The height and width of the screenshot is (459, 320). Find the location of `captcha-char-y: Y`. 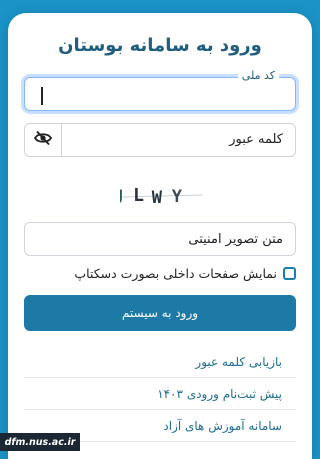

captcha-char-y: Y is located at coordinates (177, 197).